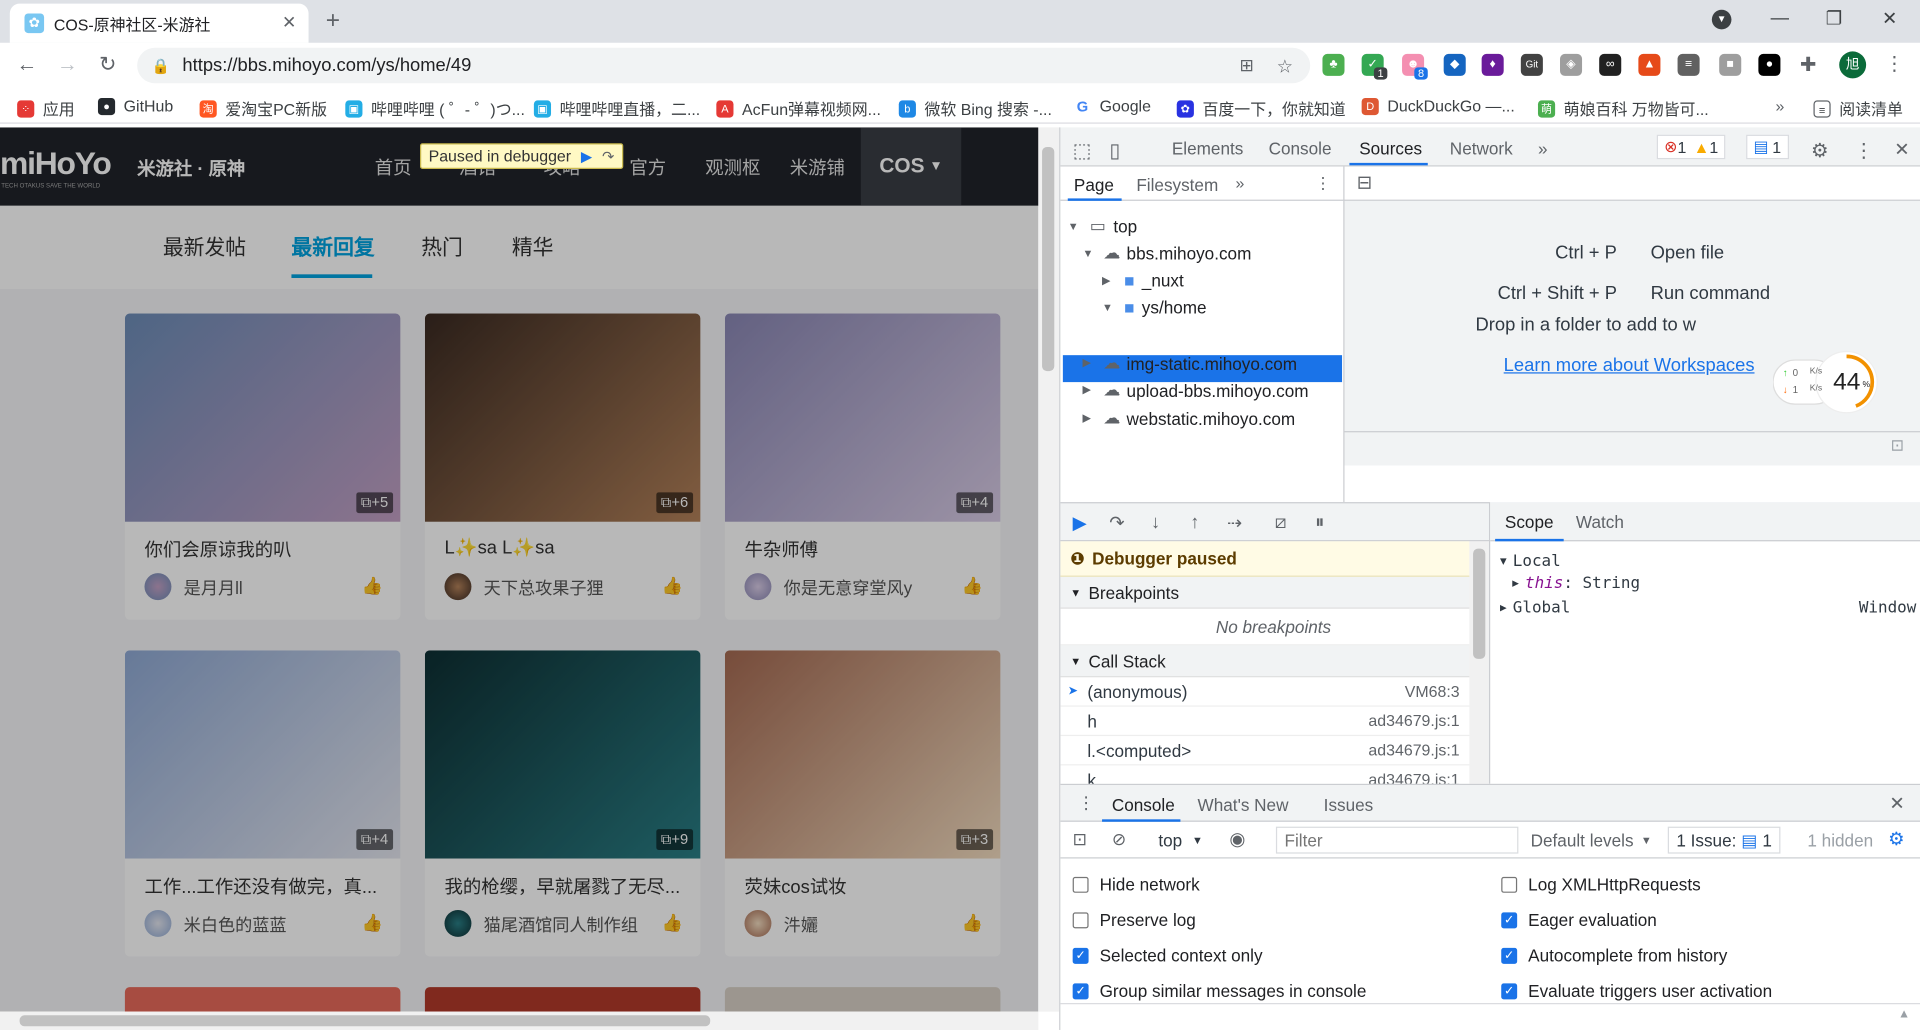 The height and width of the screenshot is (1030, 1920). What do you see at coordinates (1281, 522) in the screenshot?
I see `deactivate-breakpoints-icon: ⧄` at bounding box center [1281, 522].